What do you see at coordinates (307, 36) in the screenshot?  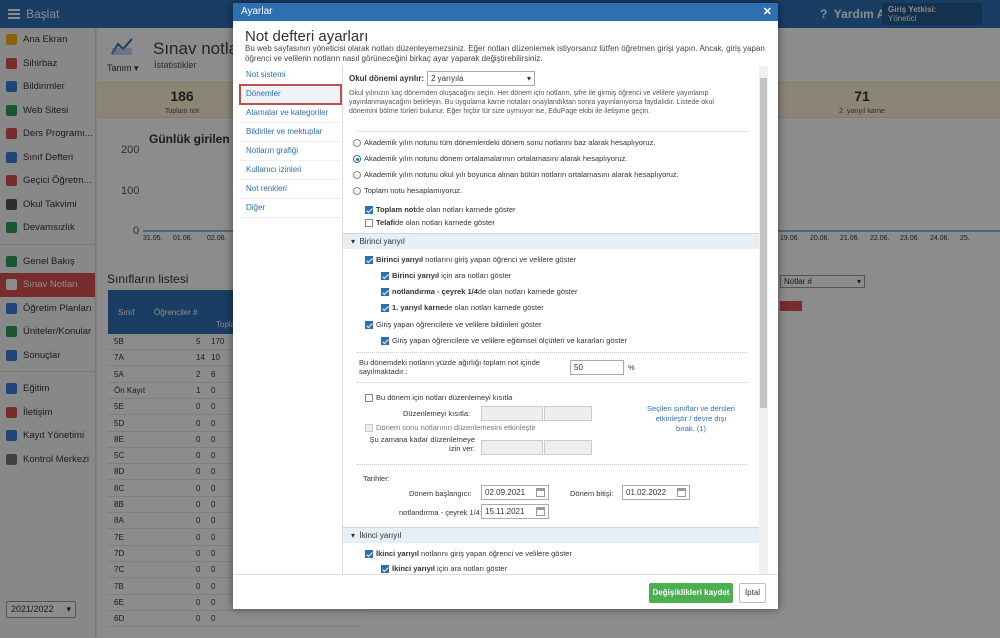 I see `dialog-title: Not defteri ayarları` at bounding box center [307, 36].